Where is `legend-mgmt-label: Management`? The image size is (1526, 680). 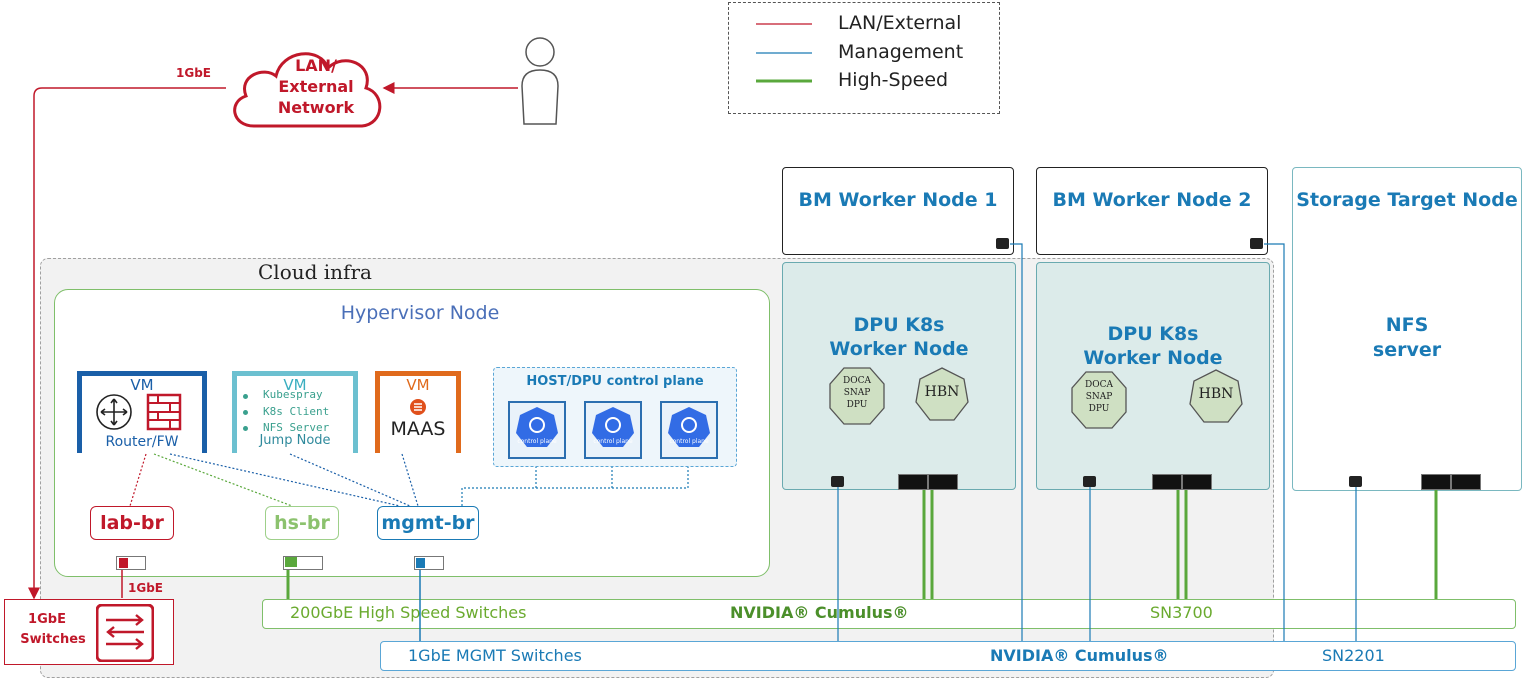 legend-mgmt-label: Management is located at coordinates (901, 52).